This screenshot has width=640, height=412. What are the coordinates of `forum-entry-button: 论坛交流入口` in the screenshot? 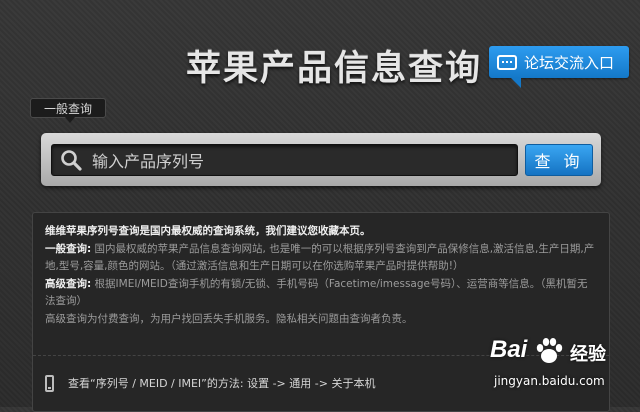 It's located at (559, 67).